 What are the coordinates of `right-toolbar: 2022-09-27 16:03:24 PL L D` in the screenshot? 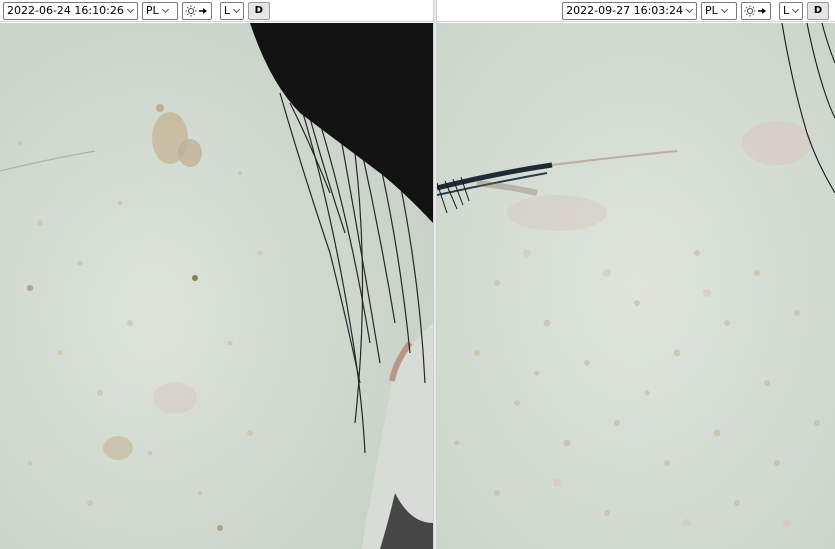 It's located at (636, 11).